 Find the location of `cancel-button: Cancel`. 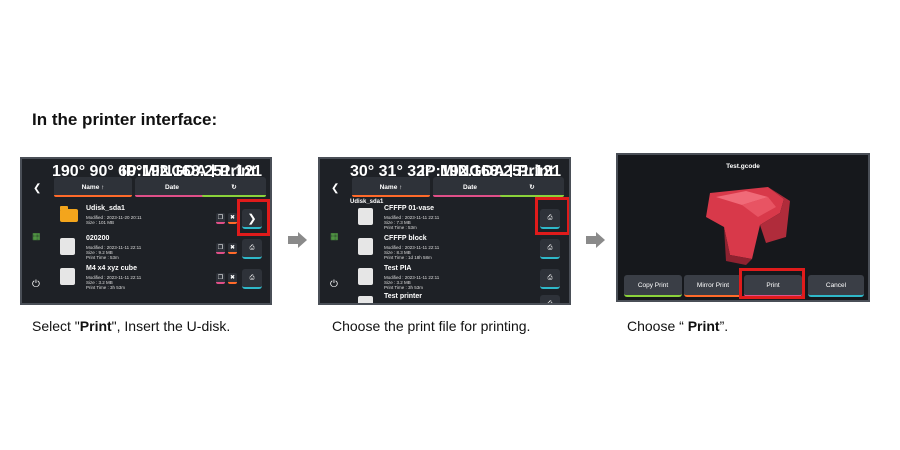

cancel-button: Cancel is located at coordinates (836, 286).